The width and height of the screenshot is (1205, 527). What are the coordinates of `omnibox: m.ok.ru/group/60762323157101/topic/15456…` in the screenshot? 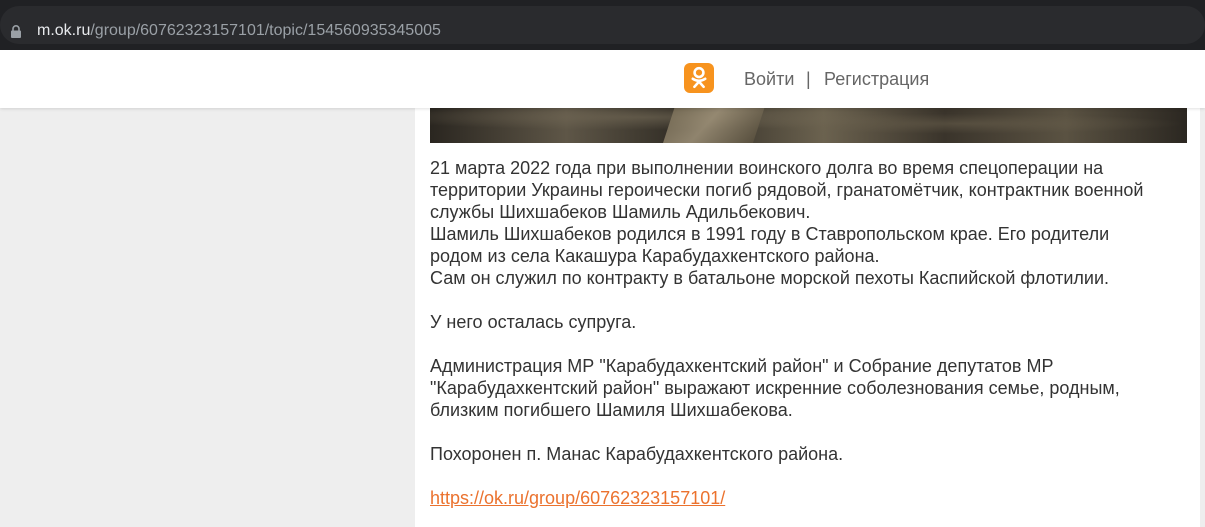 It's located at (602, 25).